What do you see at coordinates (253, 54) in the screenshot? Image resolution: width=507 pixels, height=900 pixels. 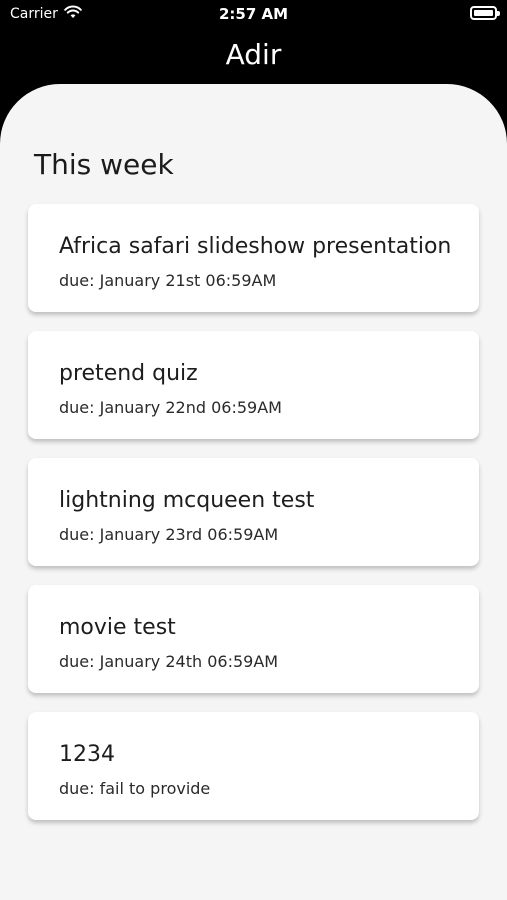 I see `page-title: Adir` at bounding box center [253, 54].